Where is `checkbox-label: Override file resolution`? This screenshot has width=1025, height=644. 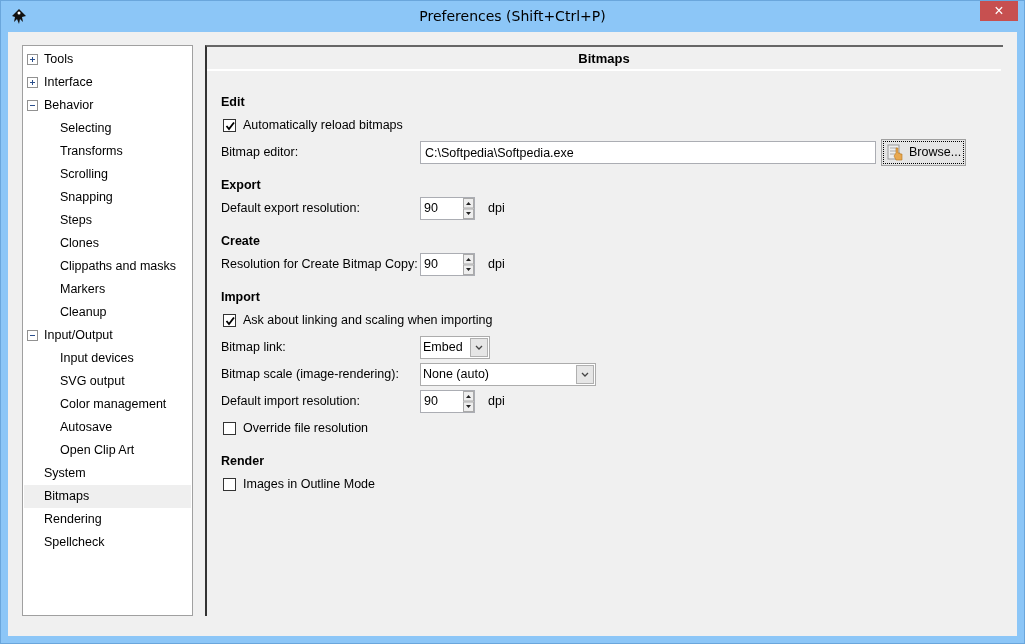
checkbox-label: Override file resolution is located at coordinates (306, 429).